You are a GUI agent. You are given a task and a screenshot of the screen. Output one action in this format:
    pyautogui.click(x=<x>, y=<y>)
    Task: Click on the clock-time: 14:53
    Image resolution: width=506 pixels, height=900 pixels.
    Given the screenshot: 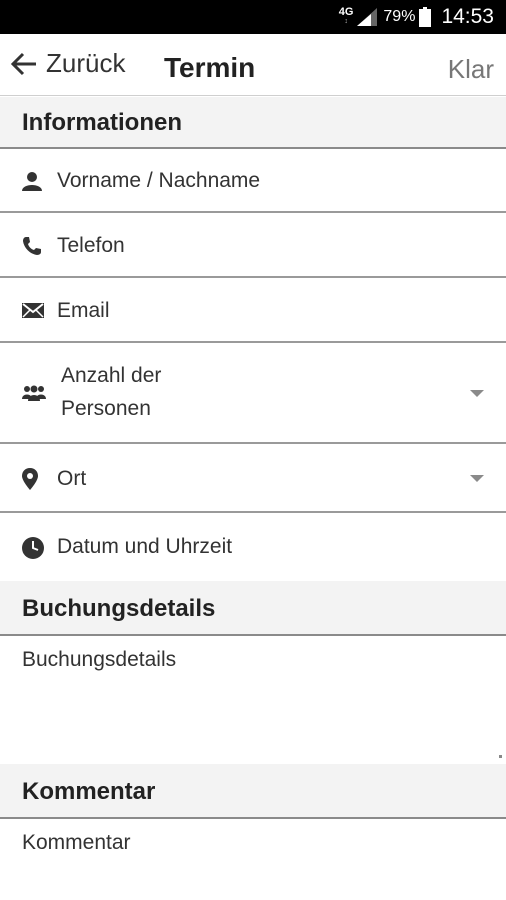 What is the action you would take?
    pyautogui.click(x=467, y=16)
    